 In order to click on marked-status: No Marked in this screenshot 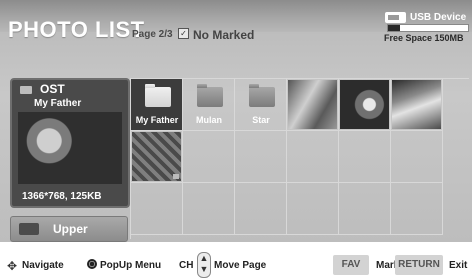, I will do `click(224, 35)`.